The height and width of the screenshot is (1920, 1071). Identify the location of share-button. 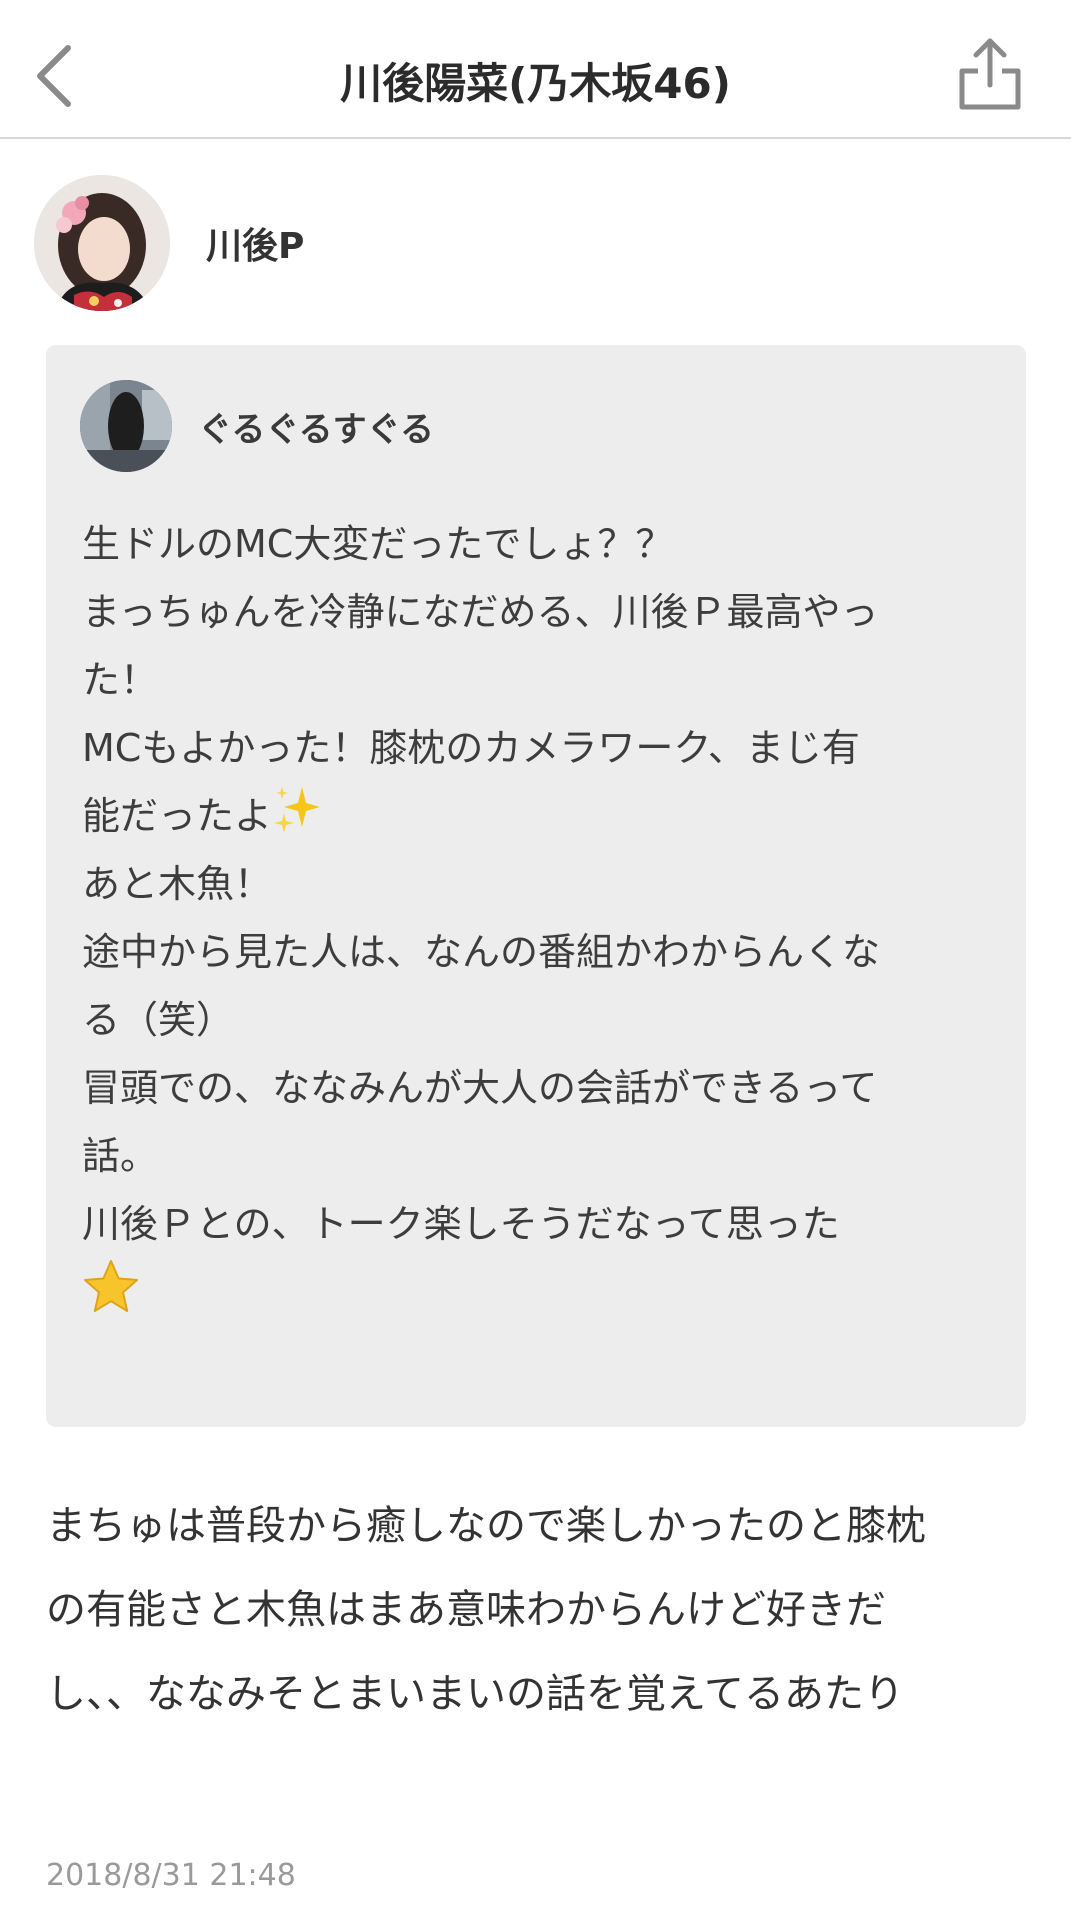
(990, 76).